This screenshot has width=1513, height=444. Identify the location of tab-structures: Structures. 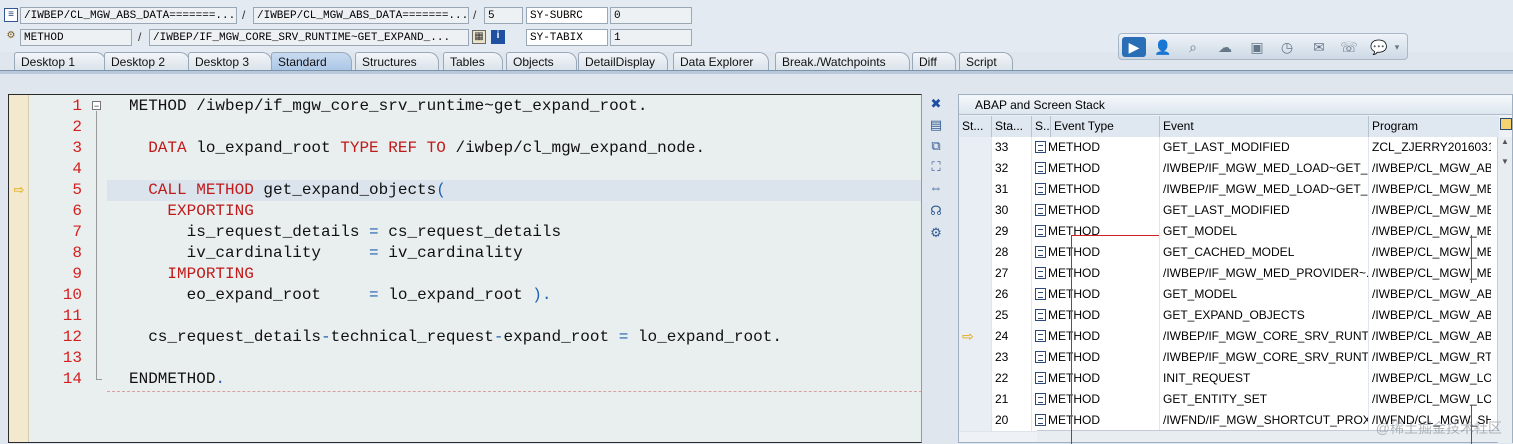
(397, 61).